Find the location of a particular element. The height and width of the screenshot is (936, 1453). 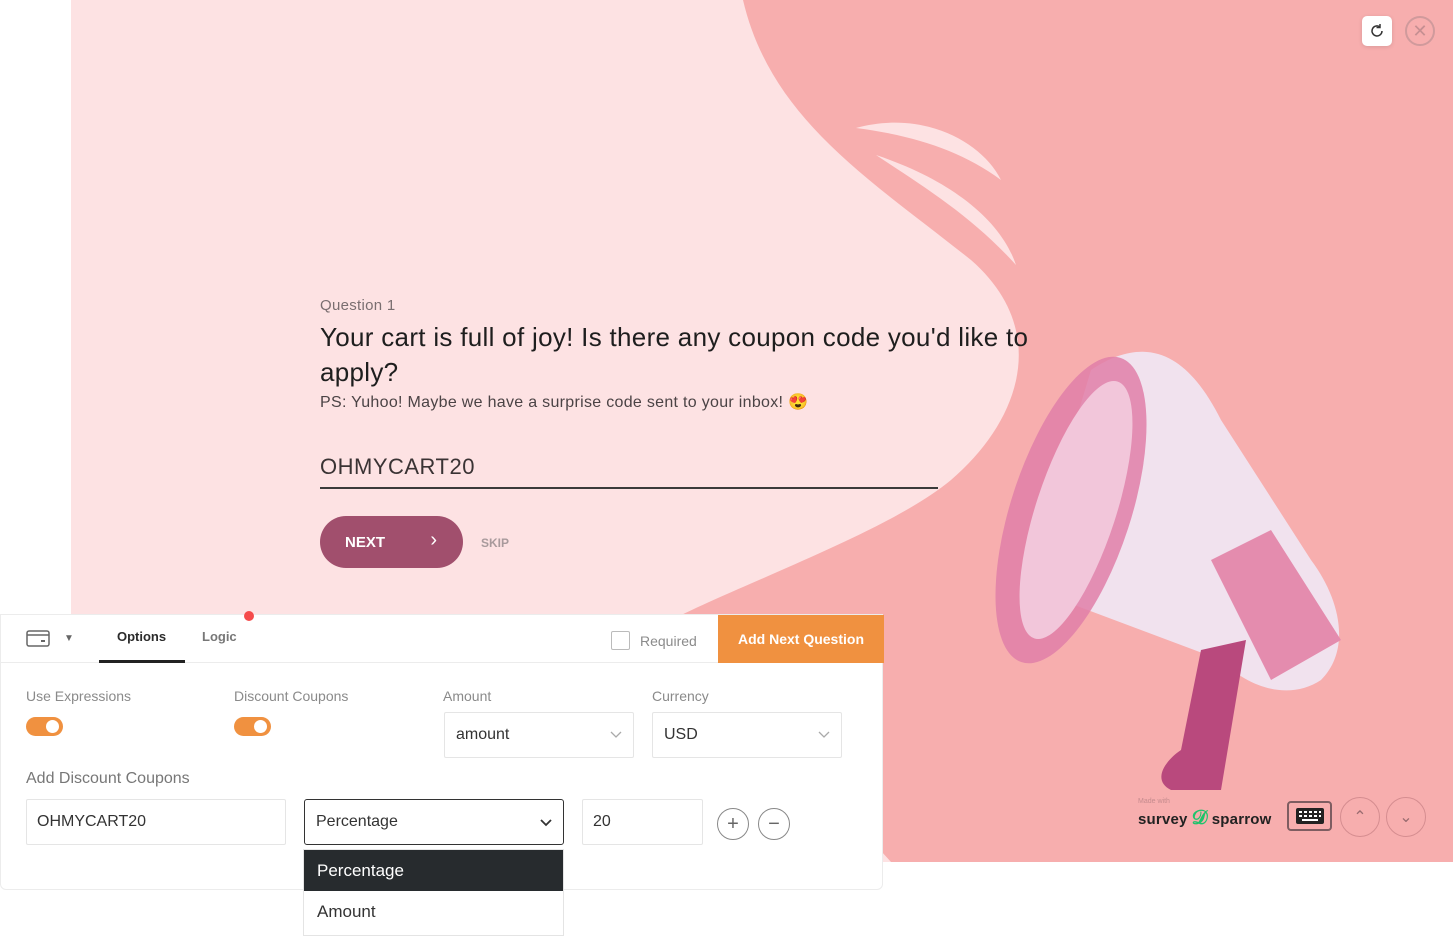

chevron-right-icon: › is located at coordinates (433, 540).